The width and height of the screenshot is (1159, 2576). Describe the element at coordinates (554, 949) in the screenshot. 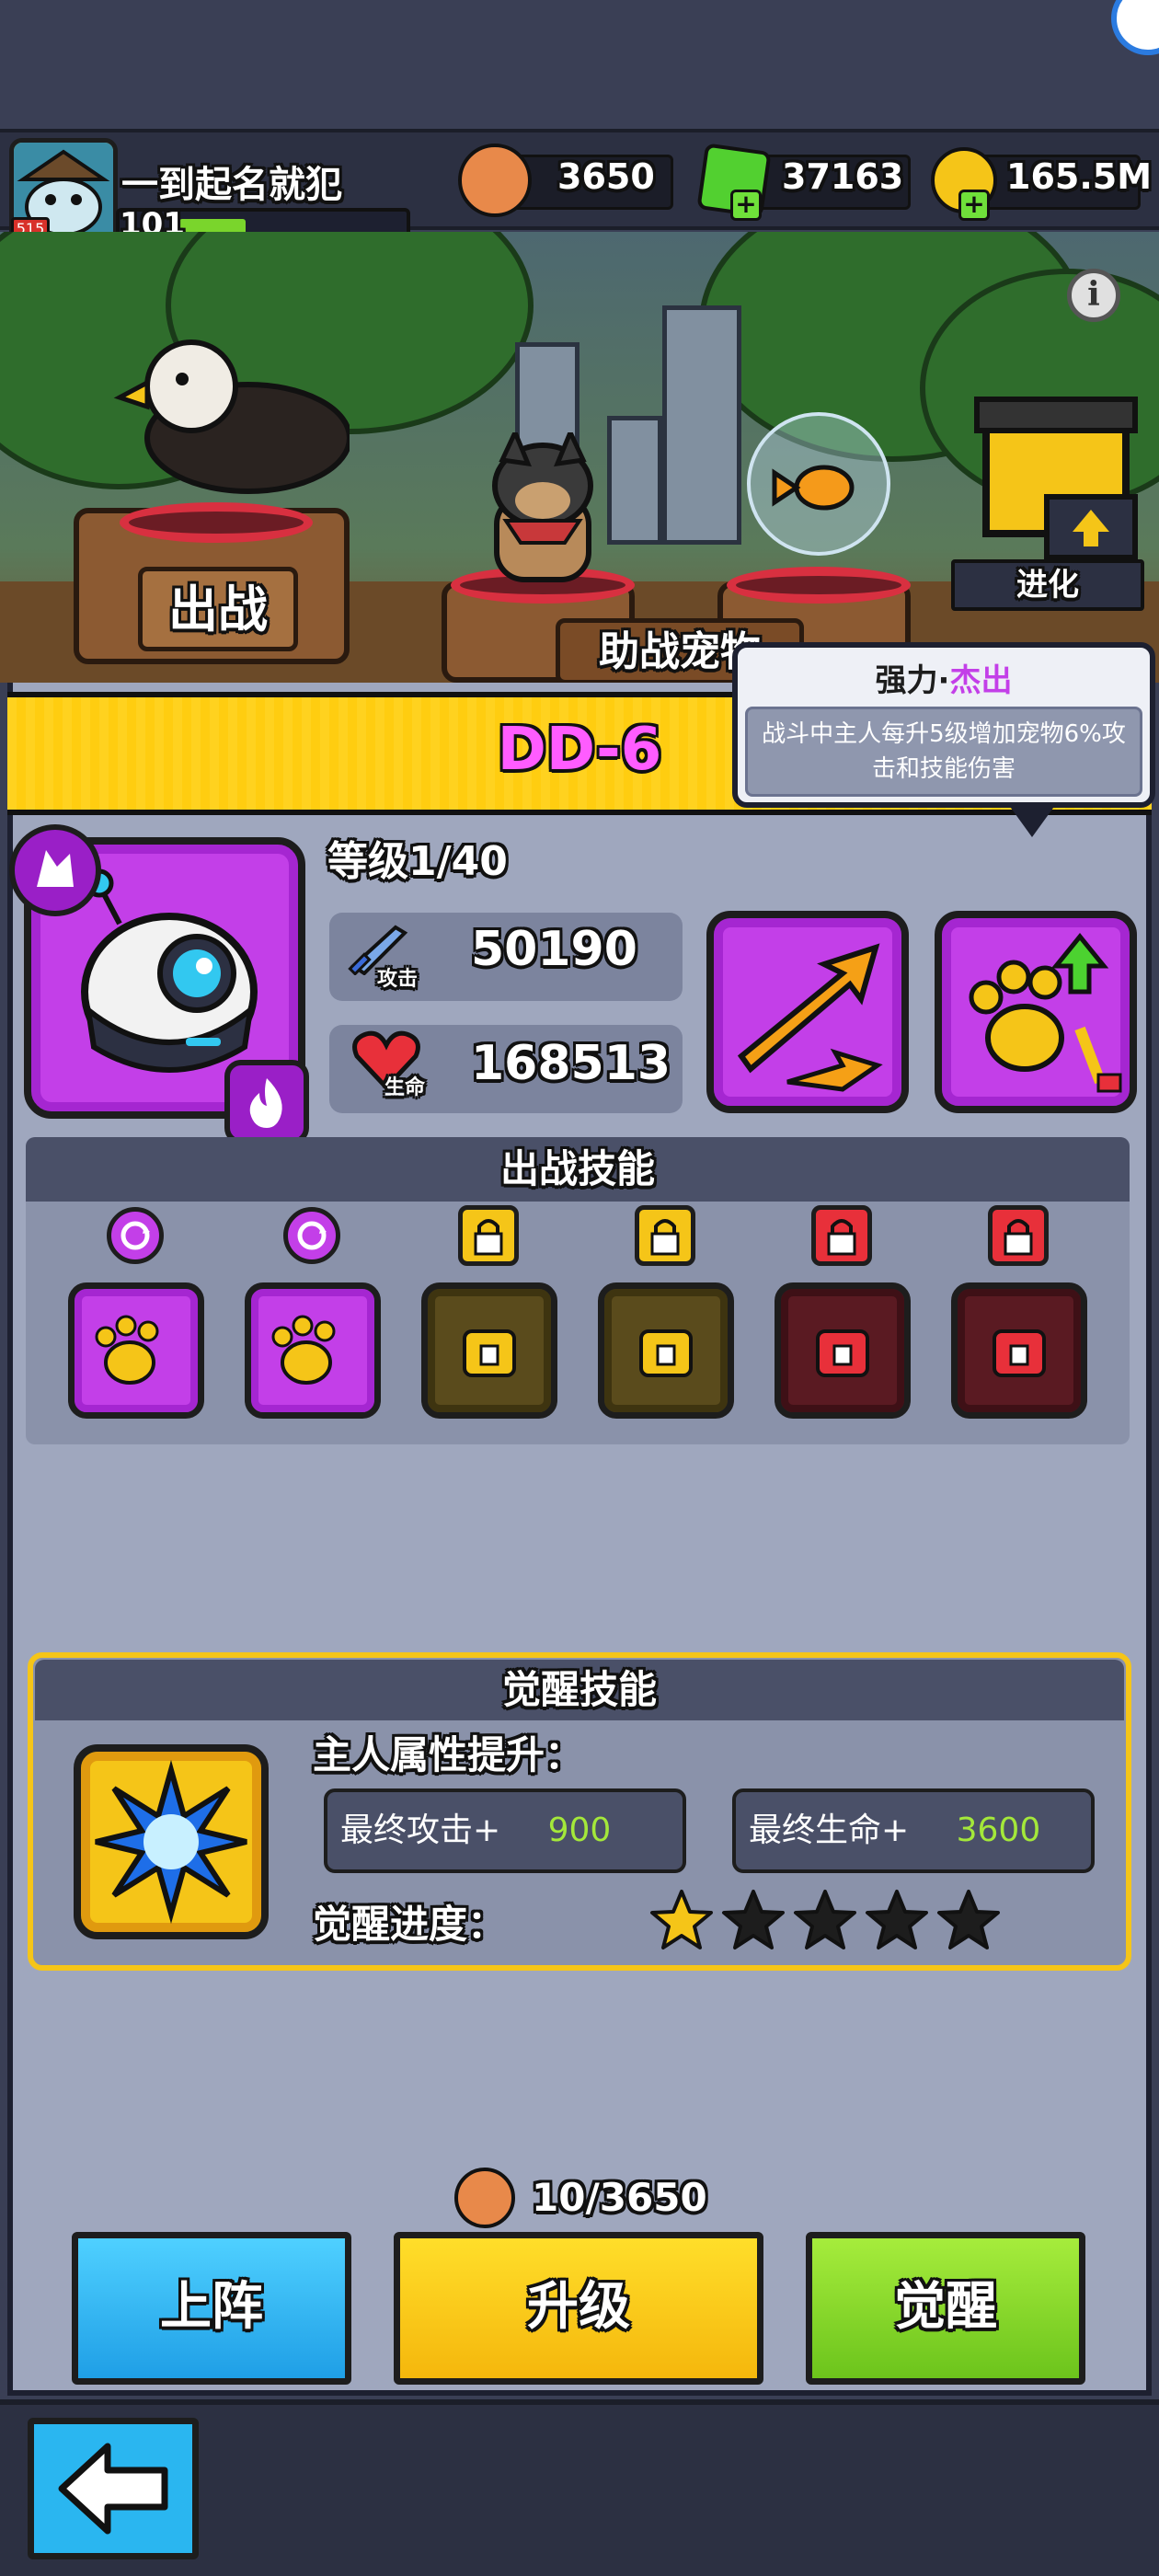

I see `attack-value: 50190` at that location.